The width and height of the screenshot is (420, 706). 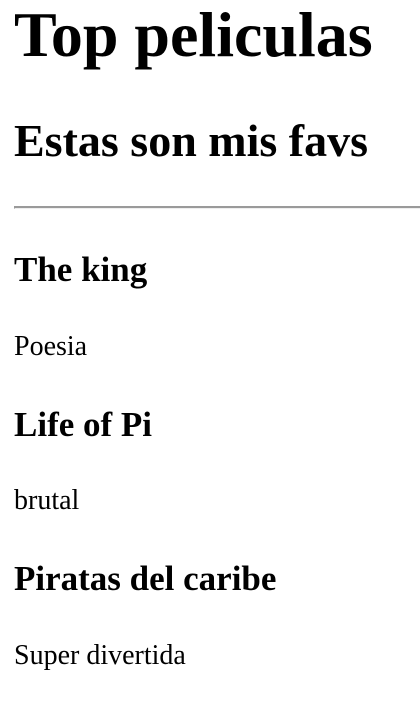 What do you see at coordinates (47, 500) in the screenshot?
I see `movie-description: brutal` at bounding box center [47, 500].